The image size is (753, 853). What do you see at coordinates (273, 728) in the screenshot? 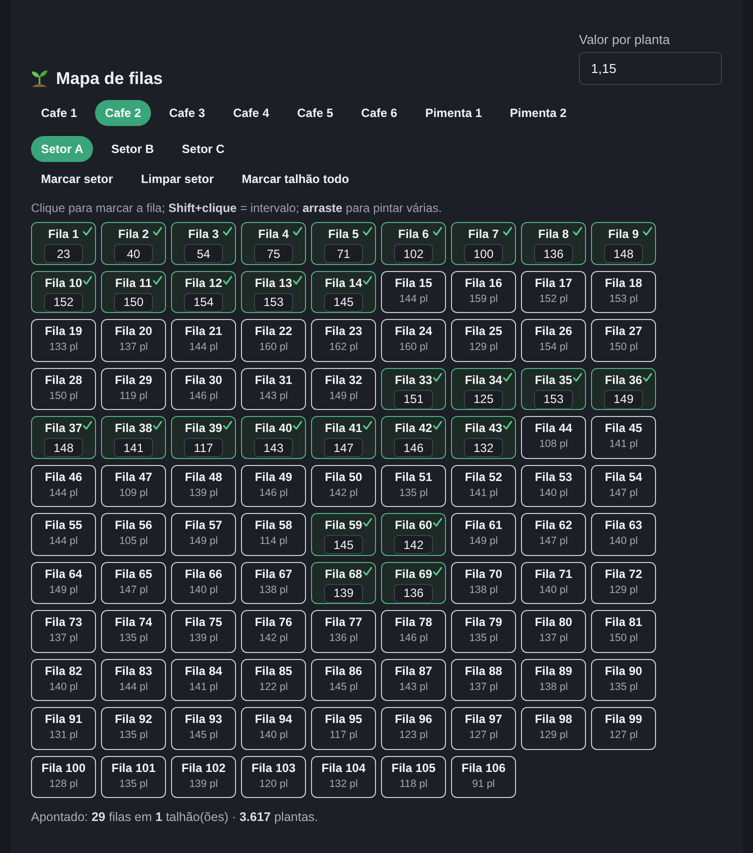
I see `row-tile: Fila 94 140 pl` at bounding box center [273, 728].